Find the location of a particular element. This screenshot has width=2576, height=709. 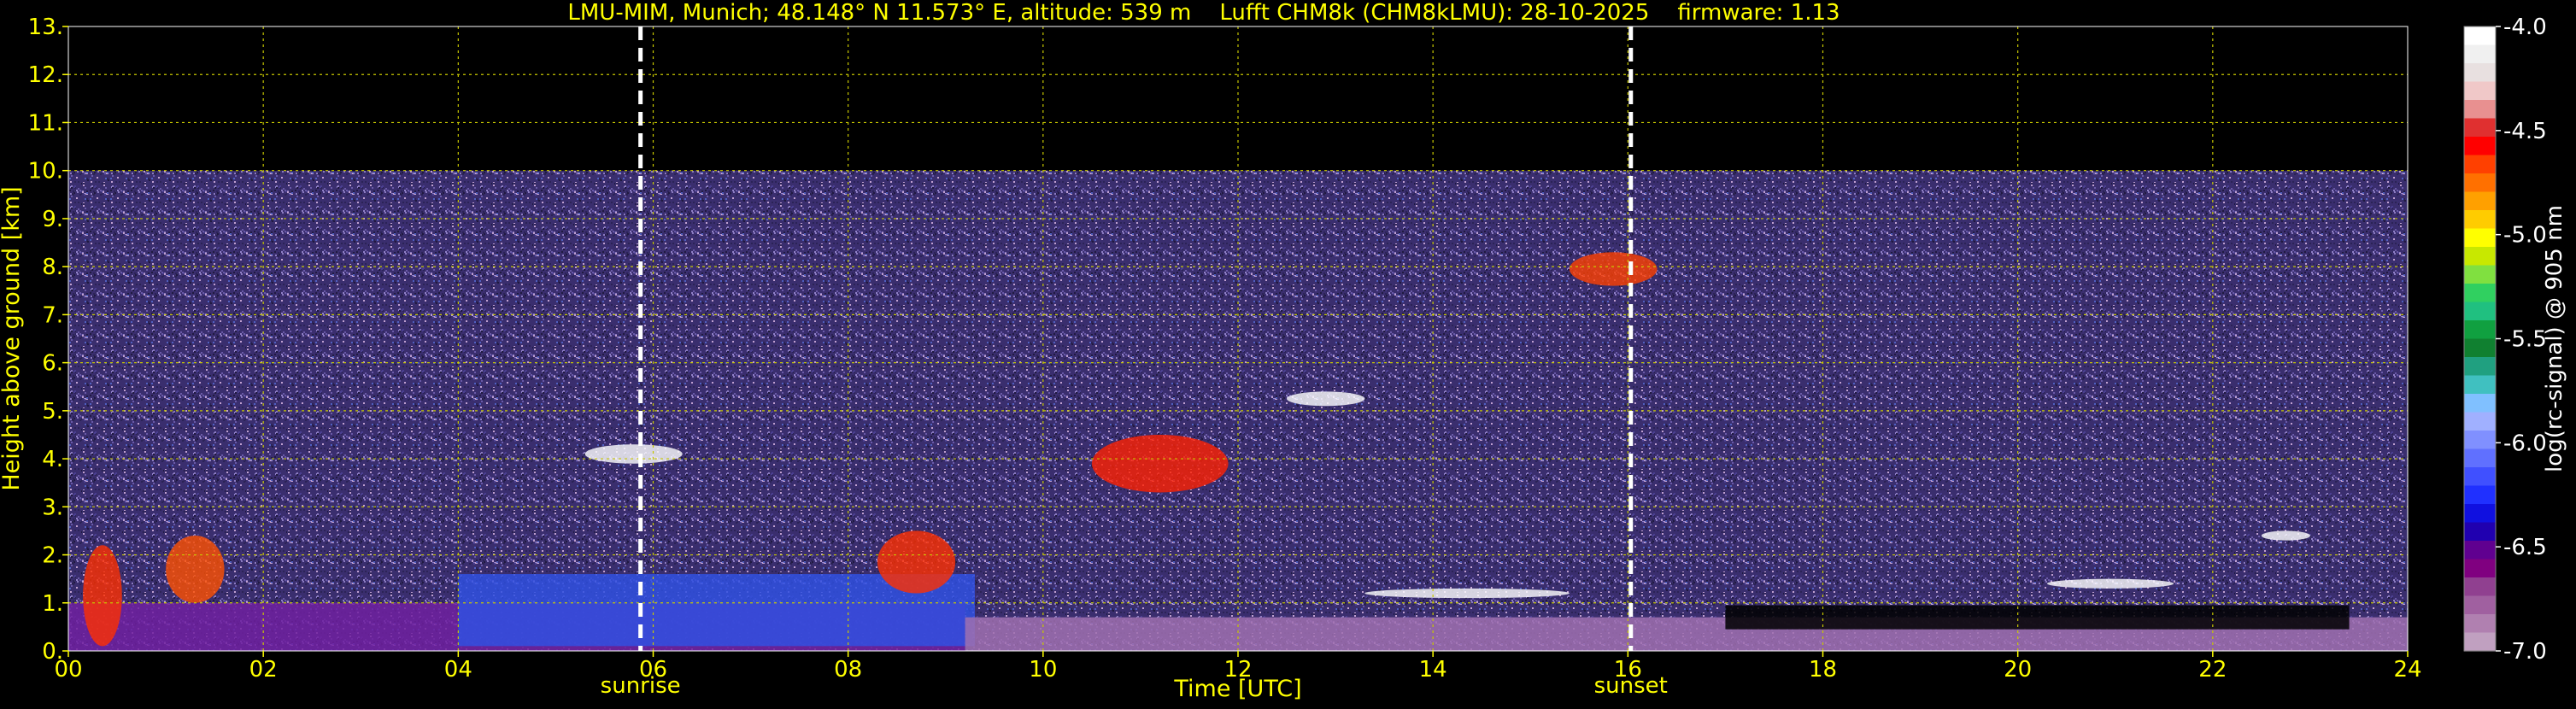

x-tick-label: 20 is located at coordinates (2018, 670).